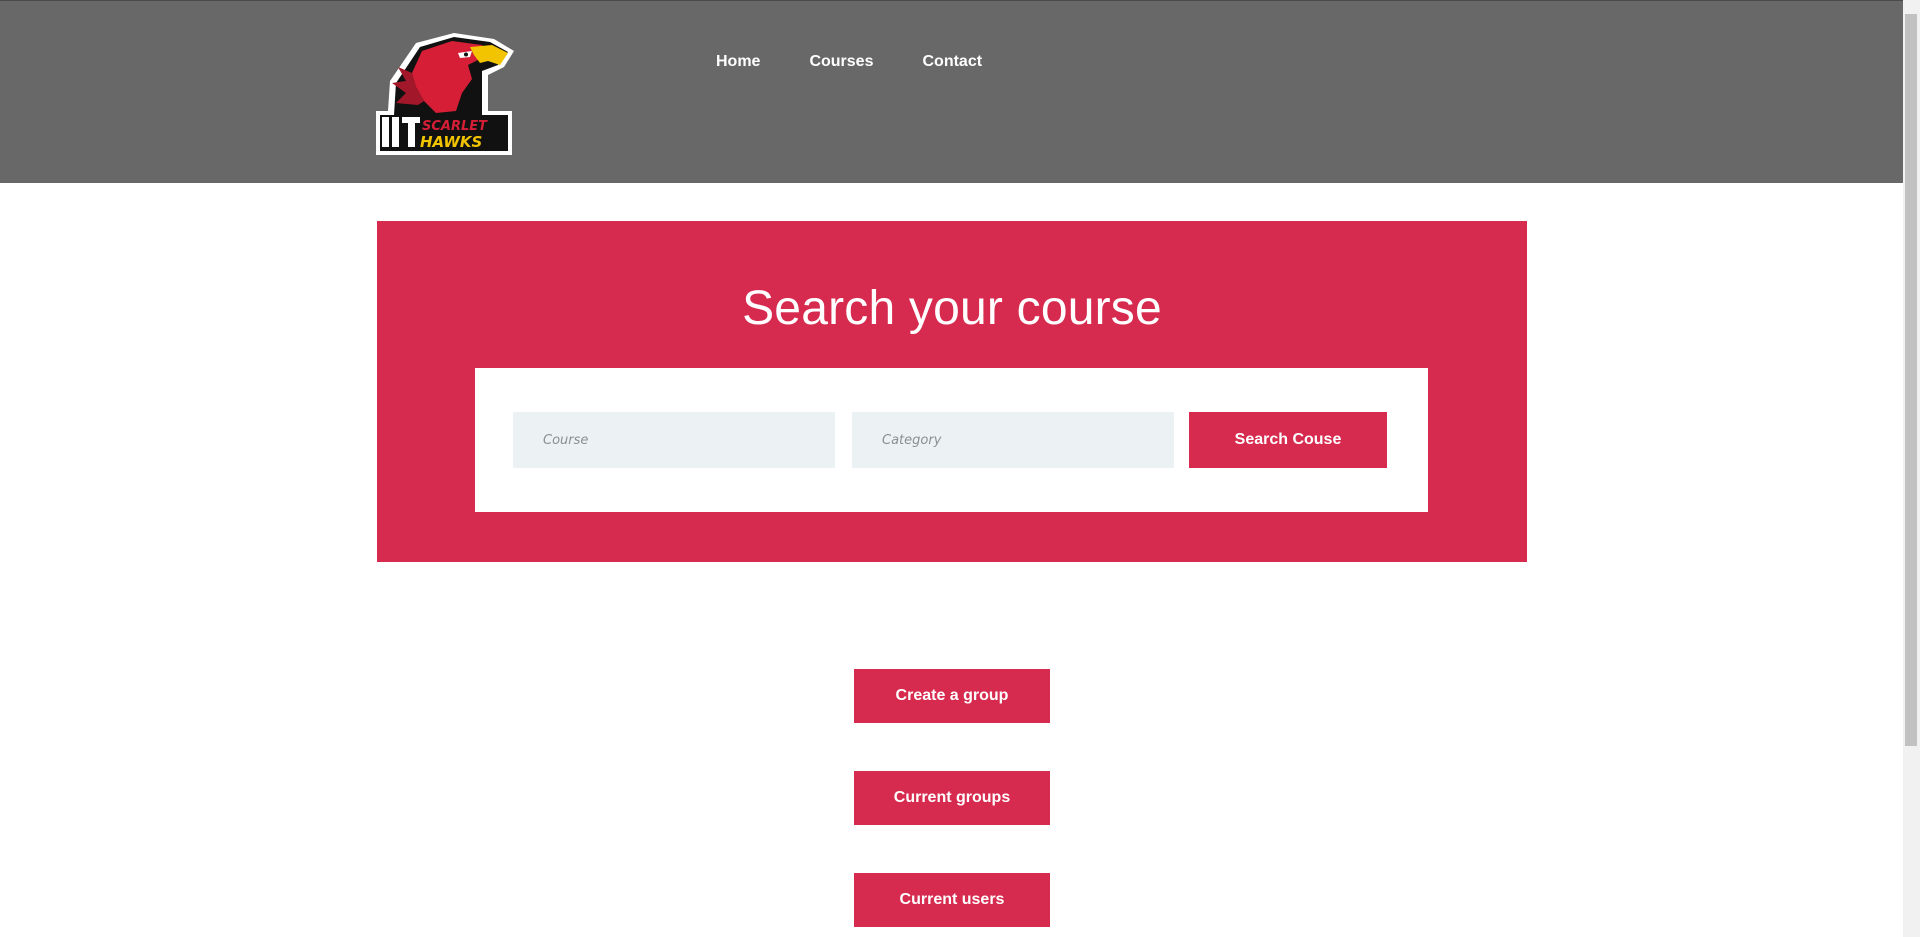 The image size is (1920, 937). Describe the element at coordinates (952, 696) in the screenshot. I see `create-group-button: Create a group` at that location.